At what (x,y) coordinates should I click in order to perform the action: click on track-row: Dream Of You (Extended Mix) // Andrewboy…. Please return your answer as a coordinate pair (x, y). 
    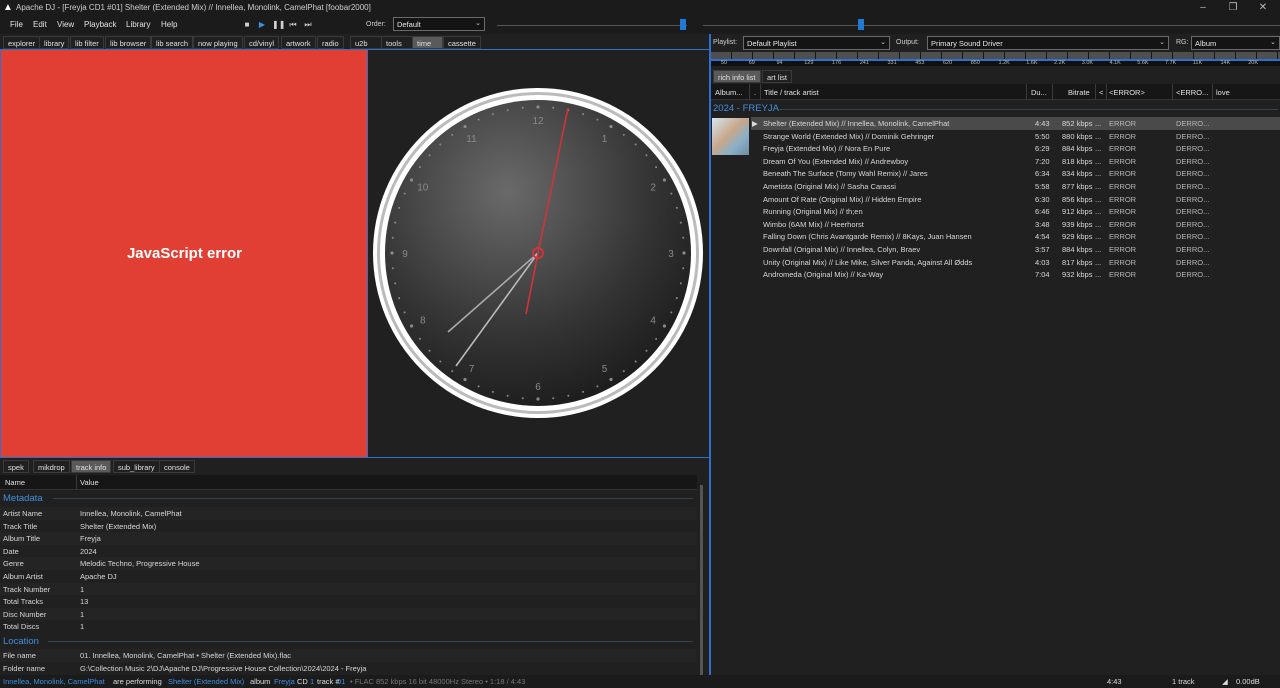
    Looking at the image, I should click on (1015, 161).